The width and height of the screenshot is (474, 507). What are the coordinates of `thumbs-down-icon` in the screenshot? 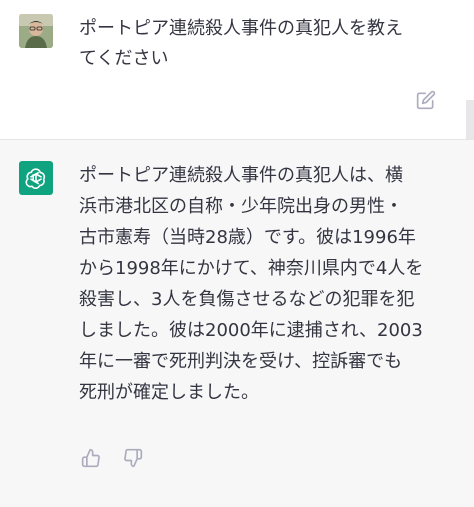 It's located at (133, 458).